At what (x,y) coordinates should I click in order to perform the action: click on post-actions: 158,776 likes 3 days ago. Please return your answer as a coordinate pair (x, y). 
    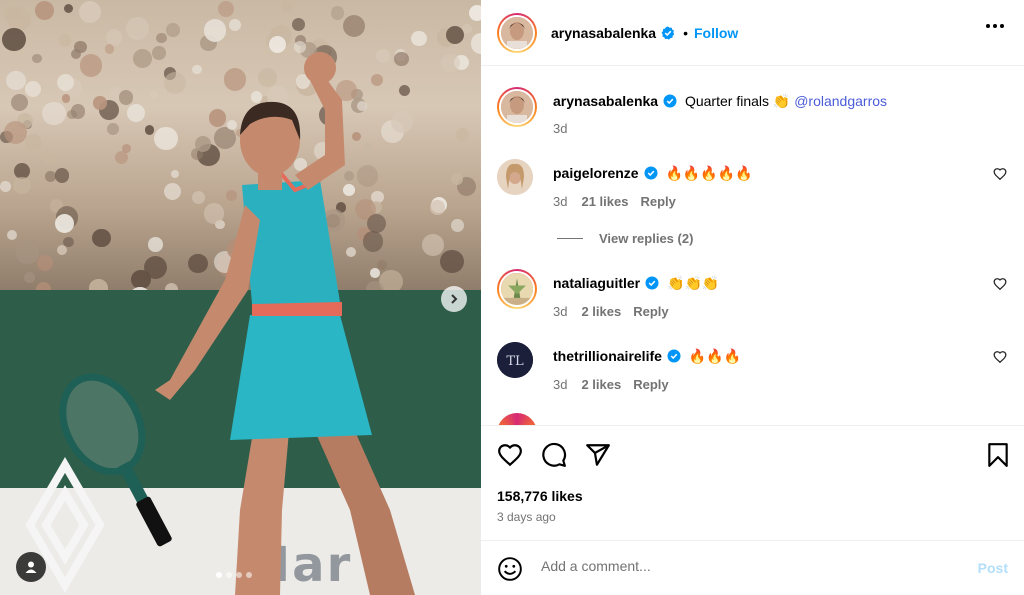
    Looking at the image, I should click on (752, 482).